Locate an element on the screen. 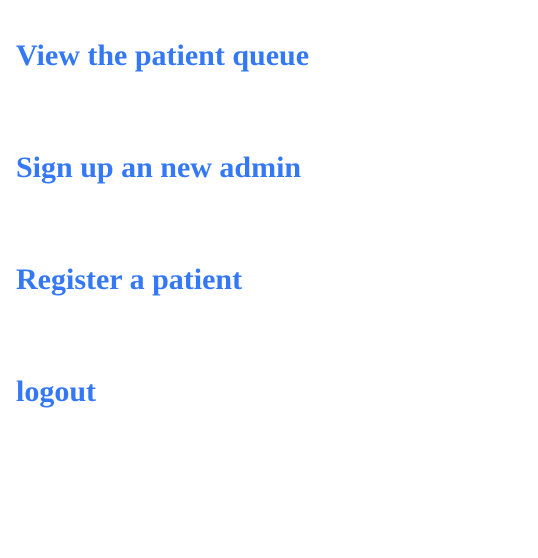 This screenshot has width=538, height=558. logout-link: logout is located at coordinates (56, 392).